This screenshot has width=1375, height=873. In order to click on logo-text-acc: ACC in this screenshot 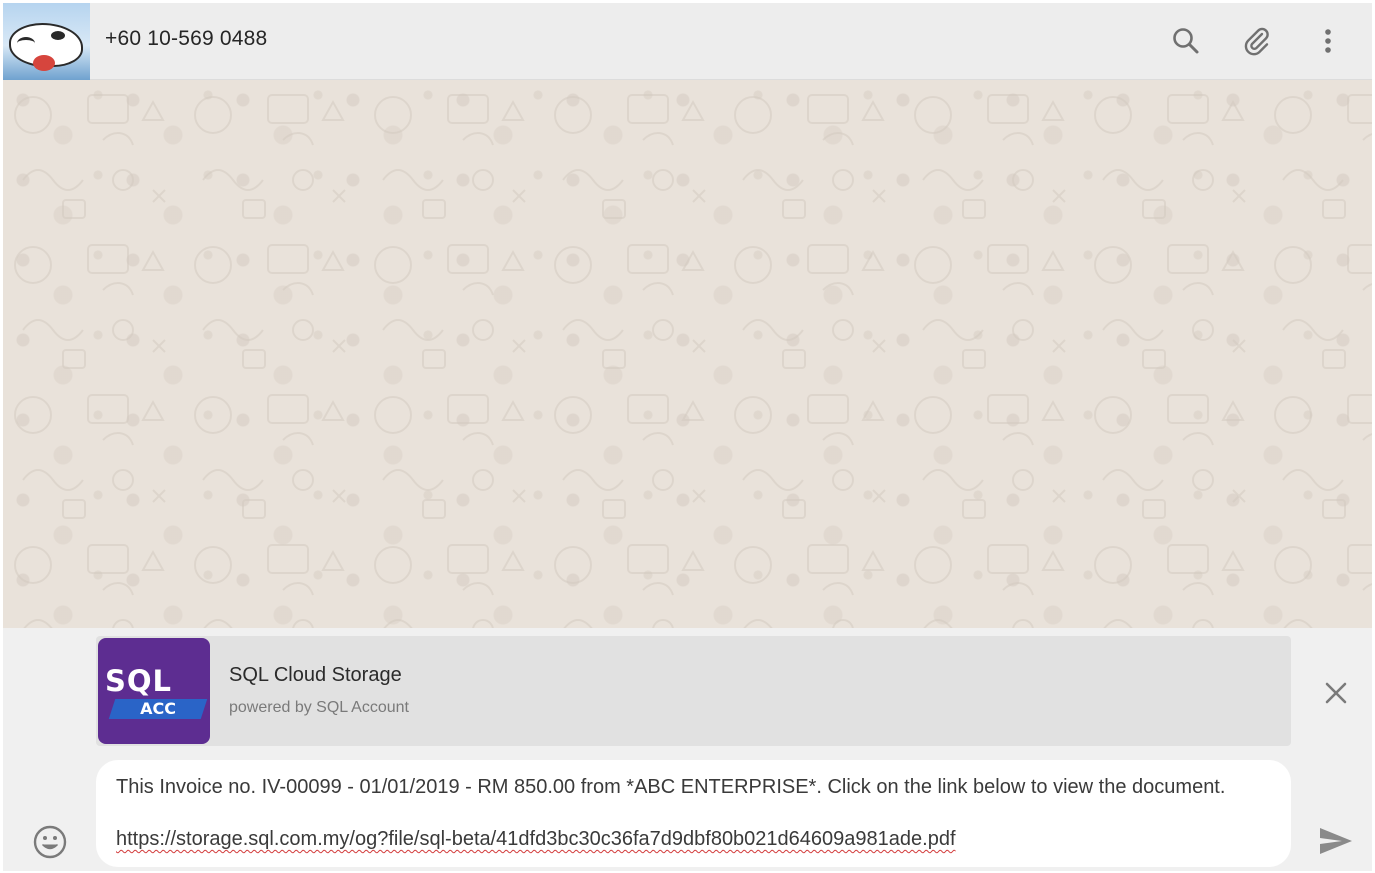, I will do `click(158, 708)`.